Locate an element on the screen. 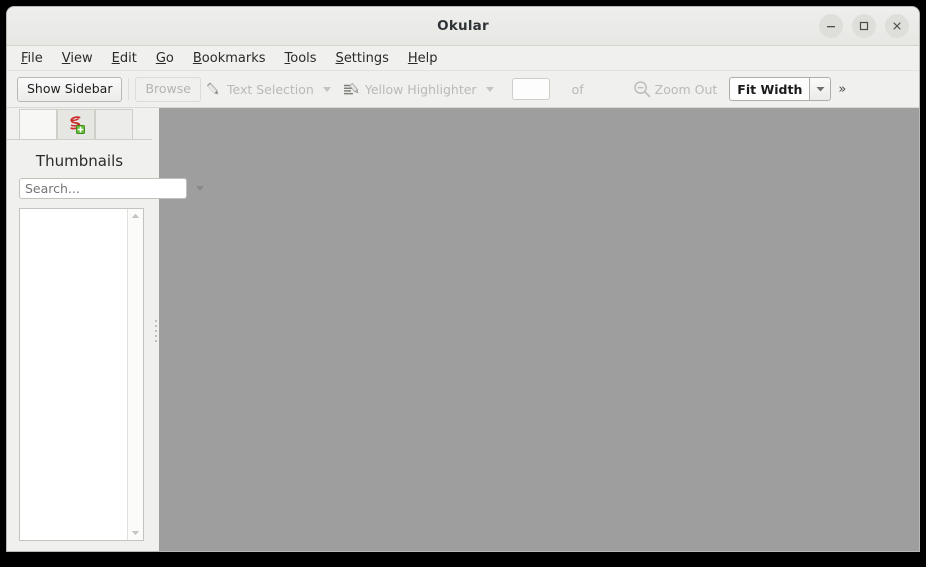 Image resolution: width=926 pixels, height=567 pixels. menu-go-rest: o is located at coordinates (169, 58).